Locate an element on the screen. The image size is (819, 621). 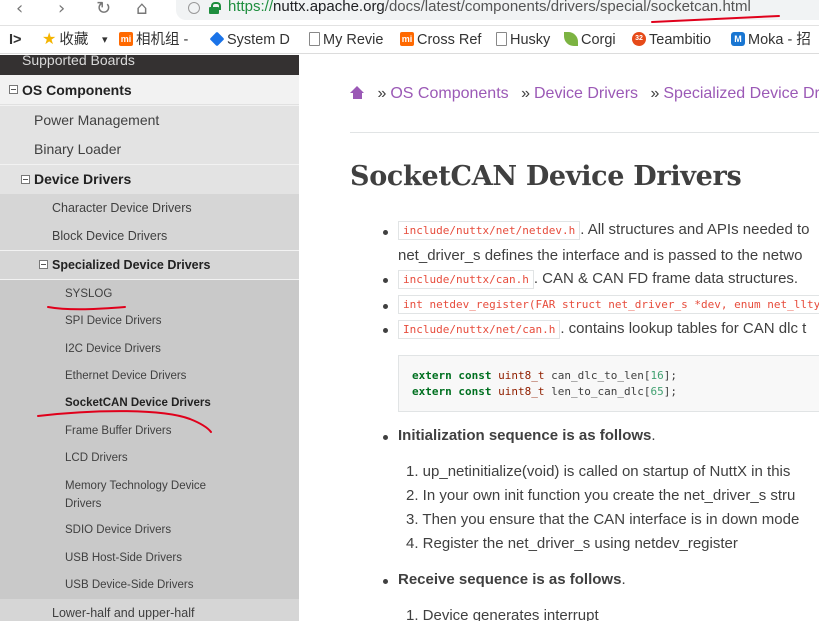
sidebar-item-label: Memory Technology Device Drivers is located at coordinates (136, 495).